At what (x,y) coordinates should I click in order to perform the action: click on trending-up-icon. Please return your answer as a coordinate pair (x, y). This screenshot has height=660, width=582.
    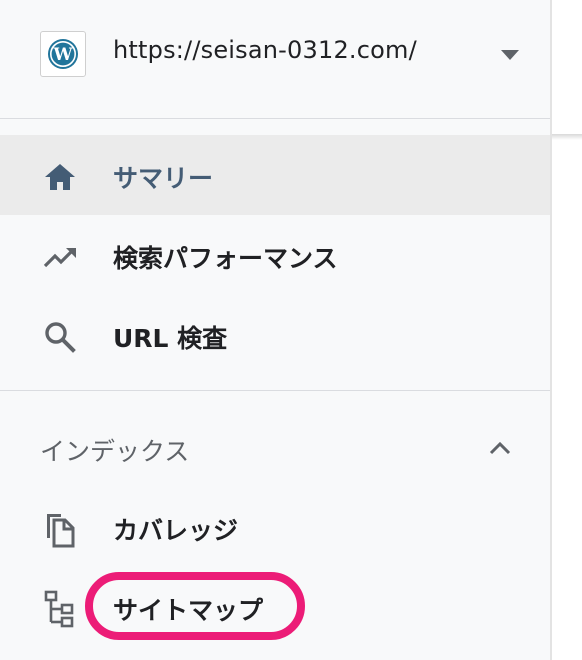
    Looking at the image, I should click on (60, 257).